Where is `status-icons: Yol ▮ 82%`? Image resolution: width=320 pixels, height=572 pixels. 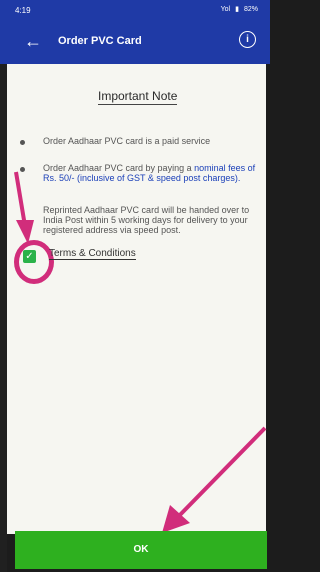 status-icons: Yol ▮ 82% is located at coordinates (239, 9).